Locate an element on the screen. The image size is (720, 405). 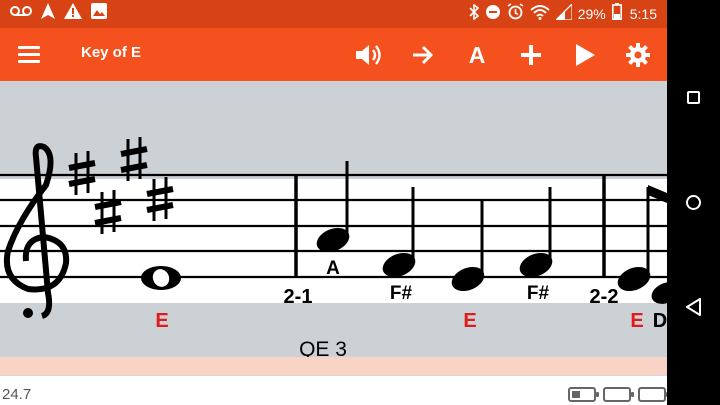
next-button is located at coordinates (423, 55).